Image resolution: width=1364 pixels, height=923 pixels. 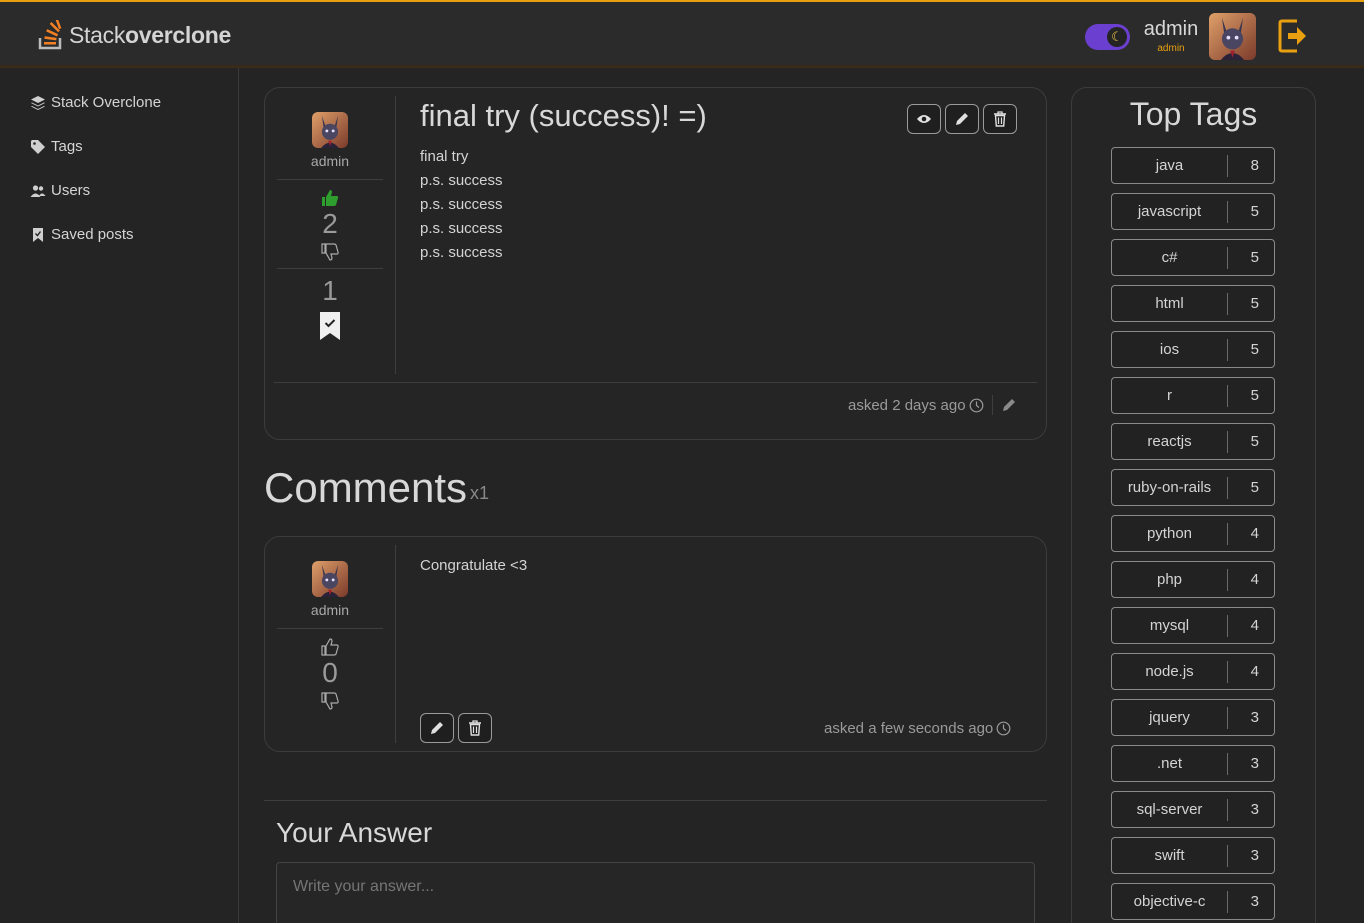 I want to click on sidebar-item-label: Stack Overclone, so click(x=106, y=102).